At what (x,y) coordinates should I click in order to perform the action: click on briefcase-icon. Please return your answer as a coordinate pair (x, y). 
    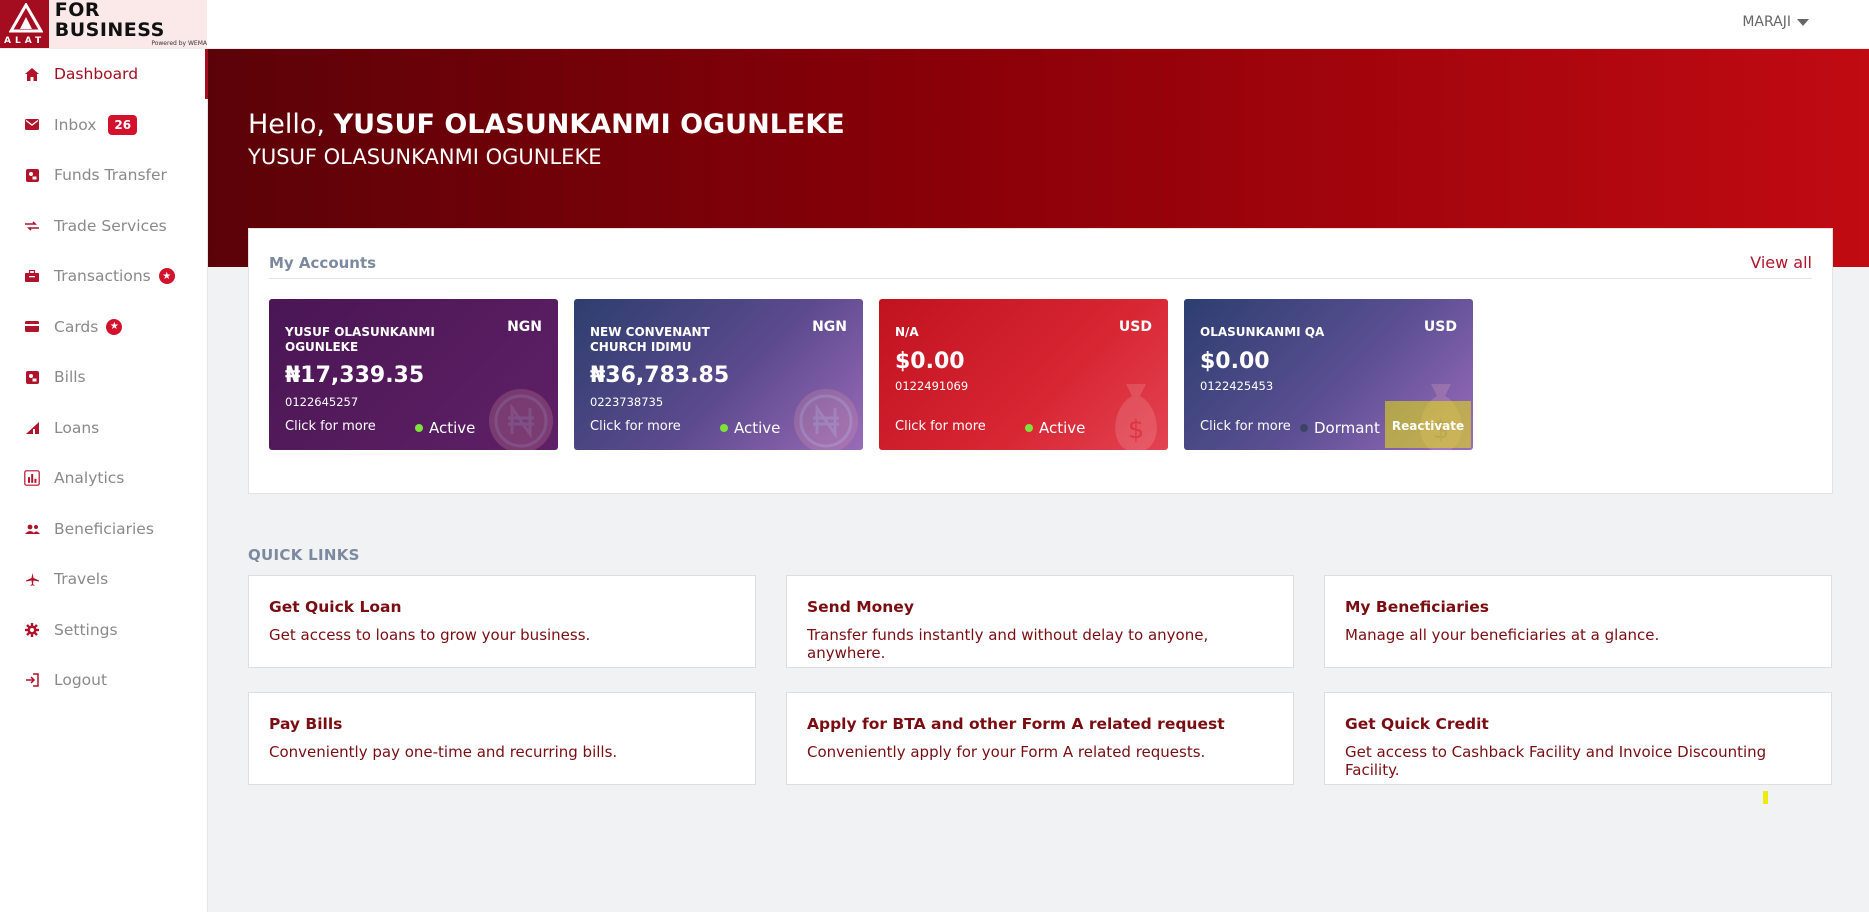
    Looking at the image, I should click on (32, 276).